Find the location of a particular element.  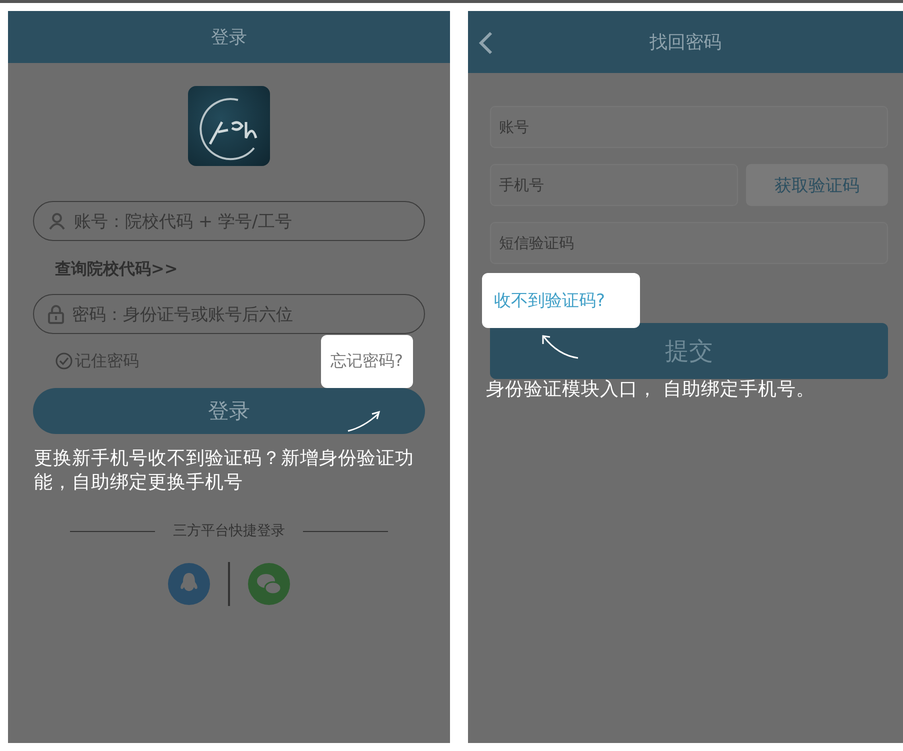

back-chevron-icon is located at coordinates (486, 43).